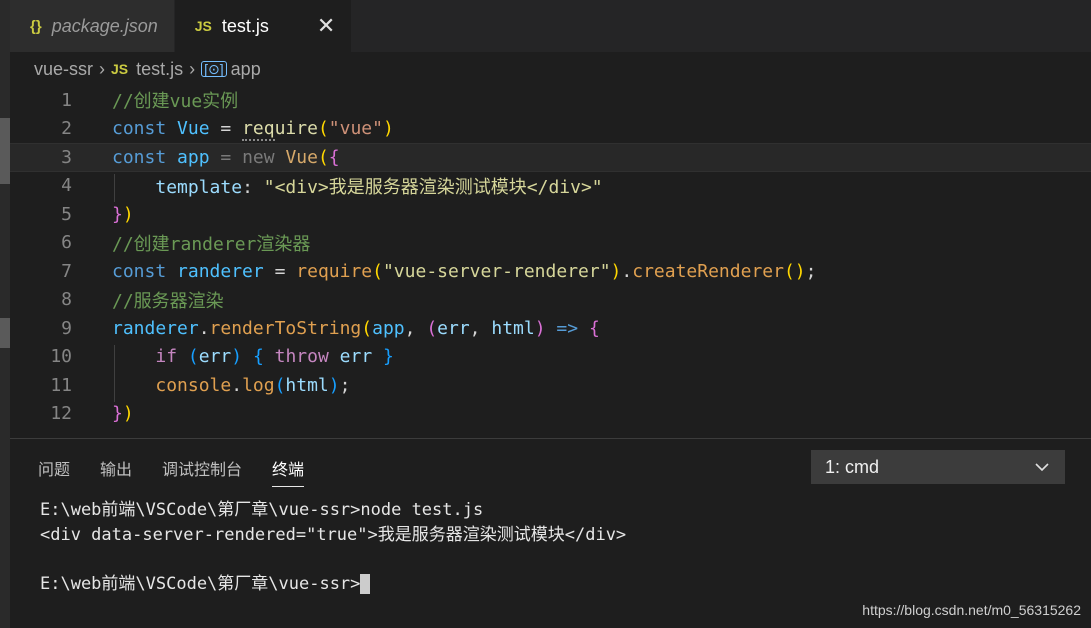 This screenshot has height=628, width=1091. I want to click on json-file-icon: {}, so click(36, 26).